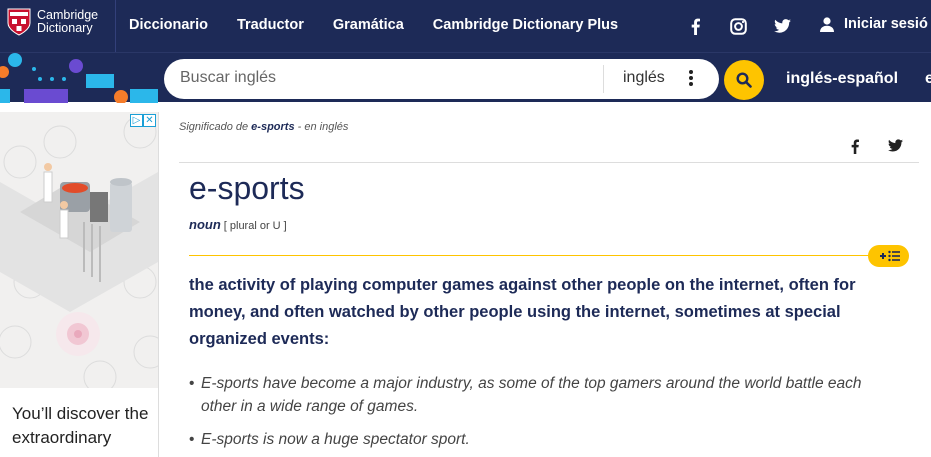 Image resolution: width=931 pixels, height=457 pixels. I want to click on search-input, so click(390, 78).